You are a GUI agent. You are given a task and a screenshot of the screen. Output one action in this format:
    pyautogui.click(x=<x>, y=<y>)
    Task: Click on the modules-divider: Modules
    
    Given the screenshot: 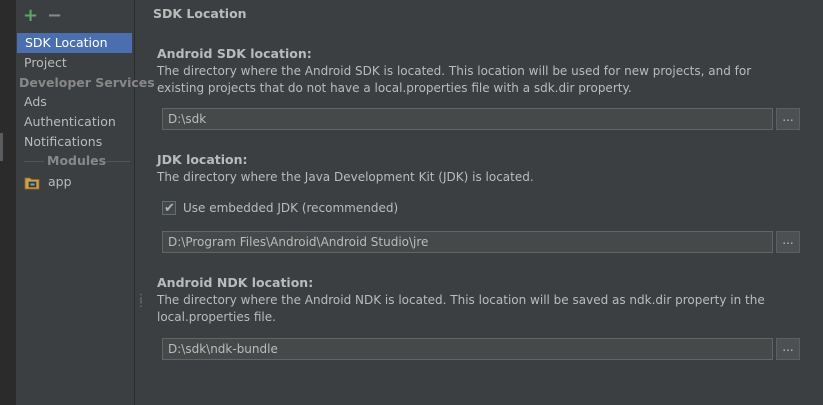 What is the action you would take?
    pyautogui.click(x=75, y=161)
    